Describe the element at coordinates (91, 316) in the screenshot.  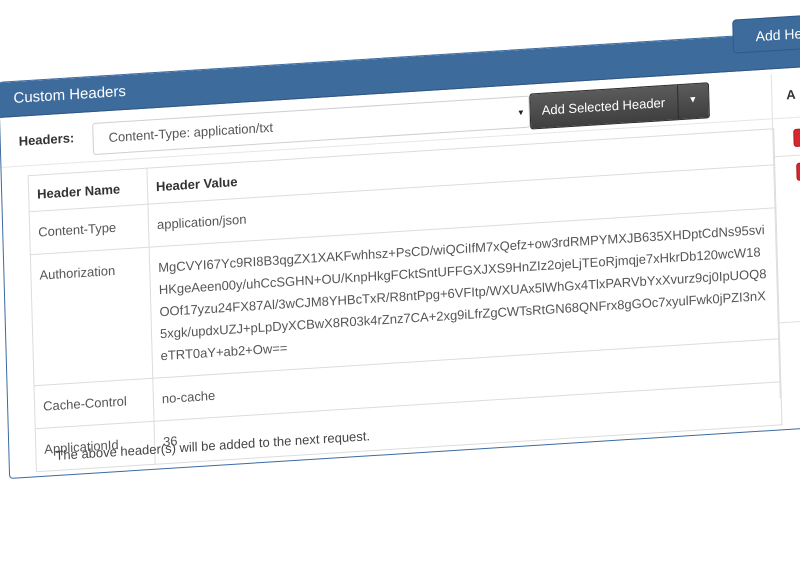
I see `header-name-cell: Authorization` at that location.